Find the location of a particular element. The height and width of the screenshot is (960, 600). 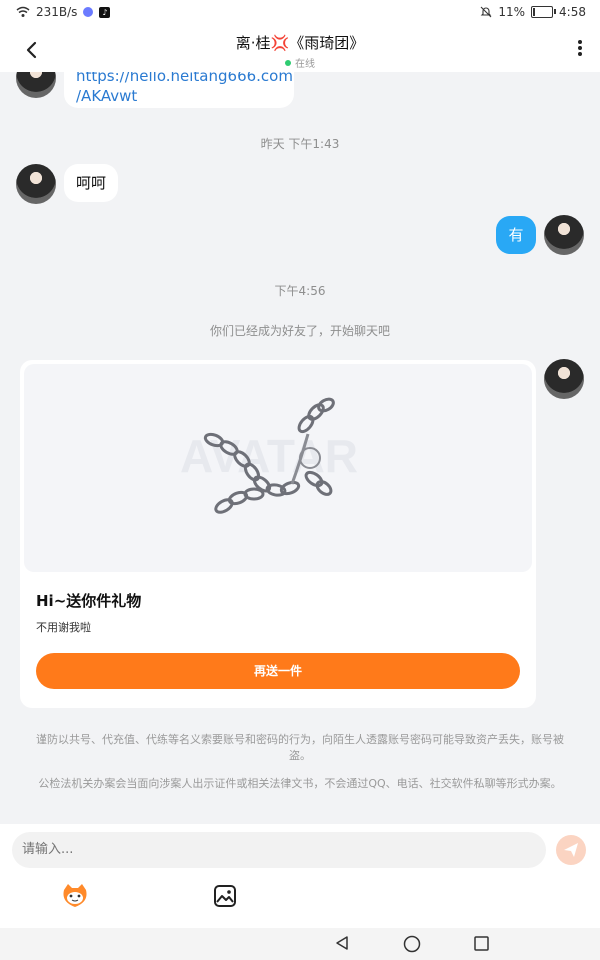

image-icon is located at coordinates (225, 896).